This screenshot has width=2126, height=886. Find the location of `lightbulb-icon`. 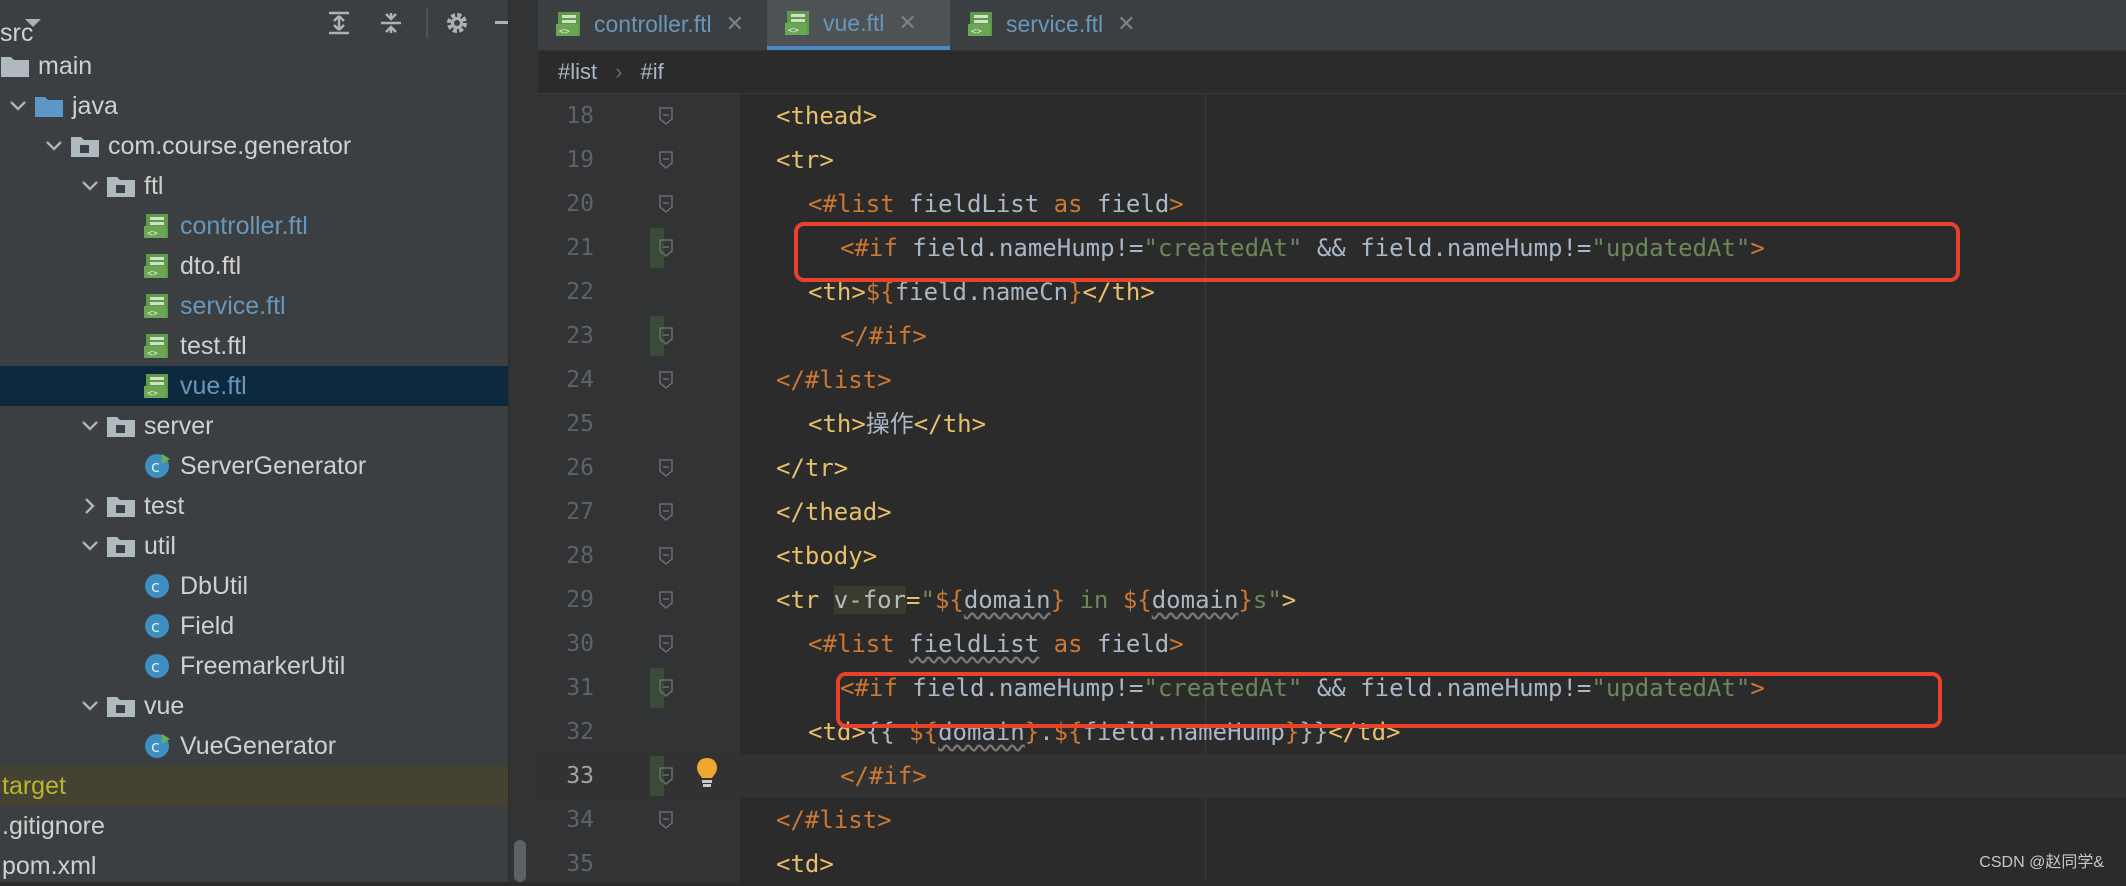

lightbulb-icon is located at coordinates (707, 775).